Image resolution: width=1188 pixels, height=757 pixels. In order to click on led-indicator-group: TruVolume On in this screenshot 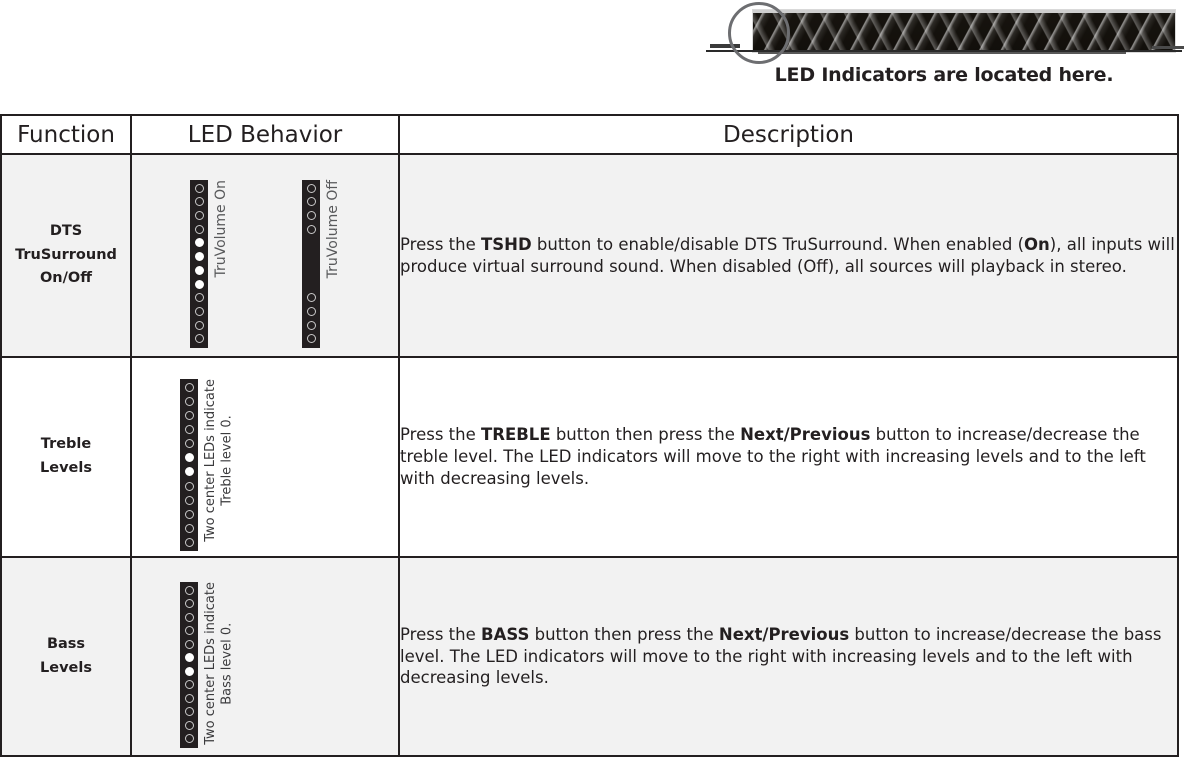, I will do `click(219, 263)`.